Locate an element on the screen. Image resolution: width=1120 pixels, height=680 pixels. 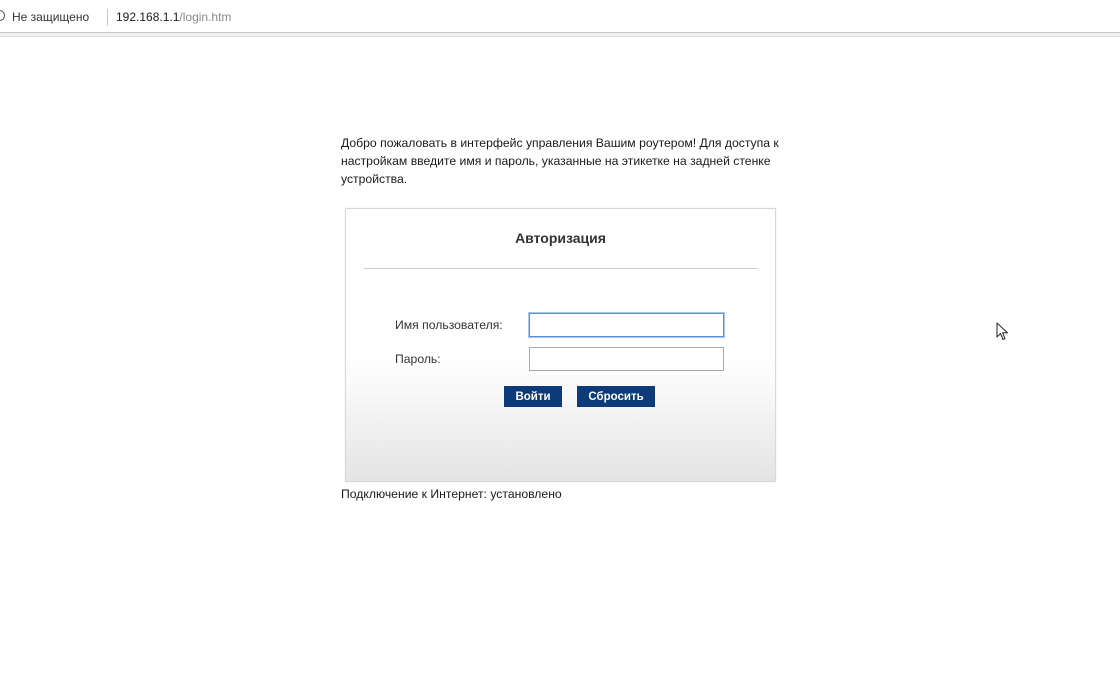
password-input is located at coordinates (626, 359).